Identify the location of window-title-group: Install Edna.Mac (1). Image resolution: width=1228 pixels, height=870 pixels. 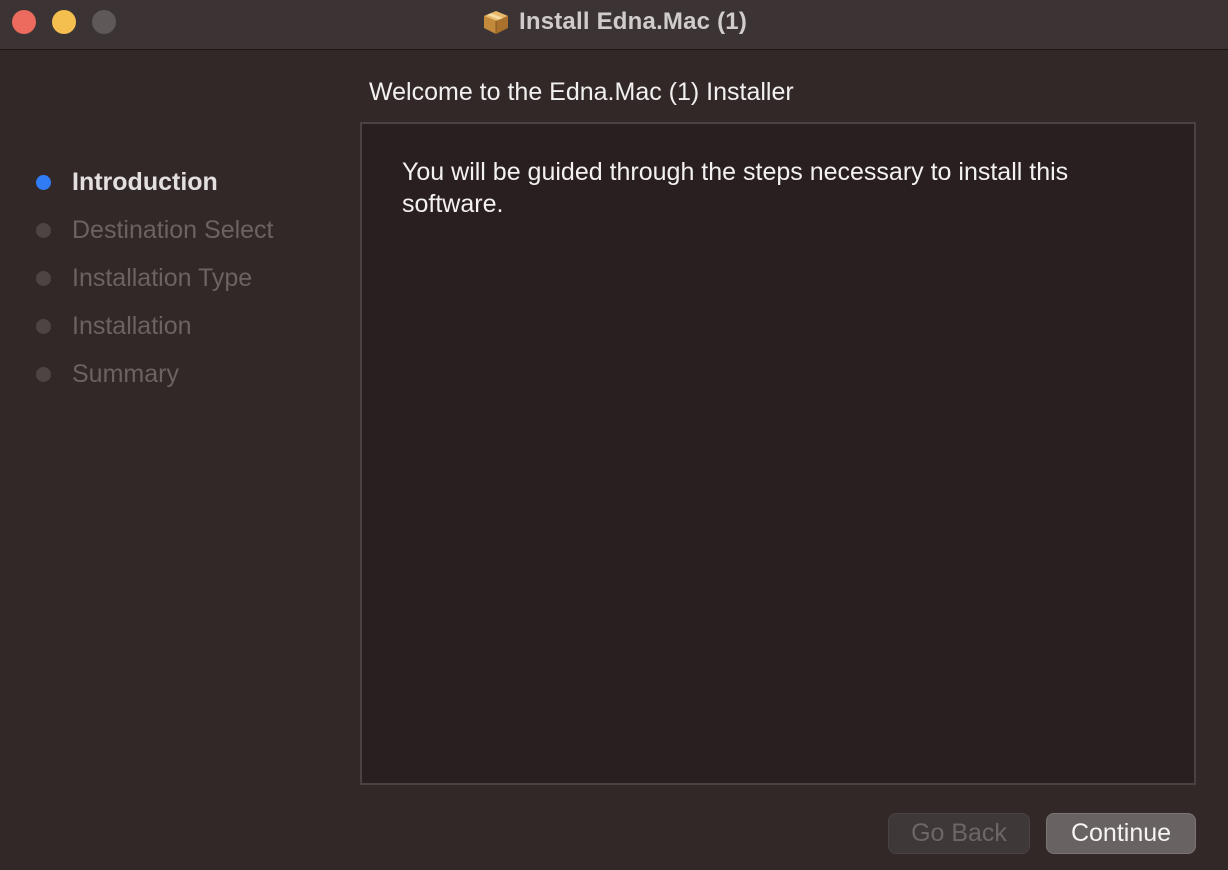
(614, 22).